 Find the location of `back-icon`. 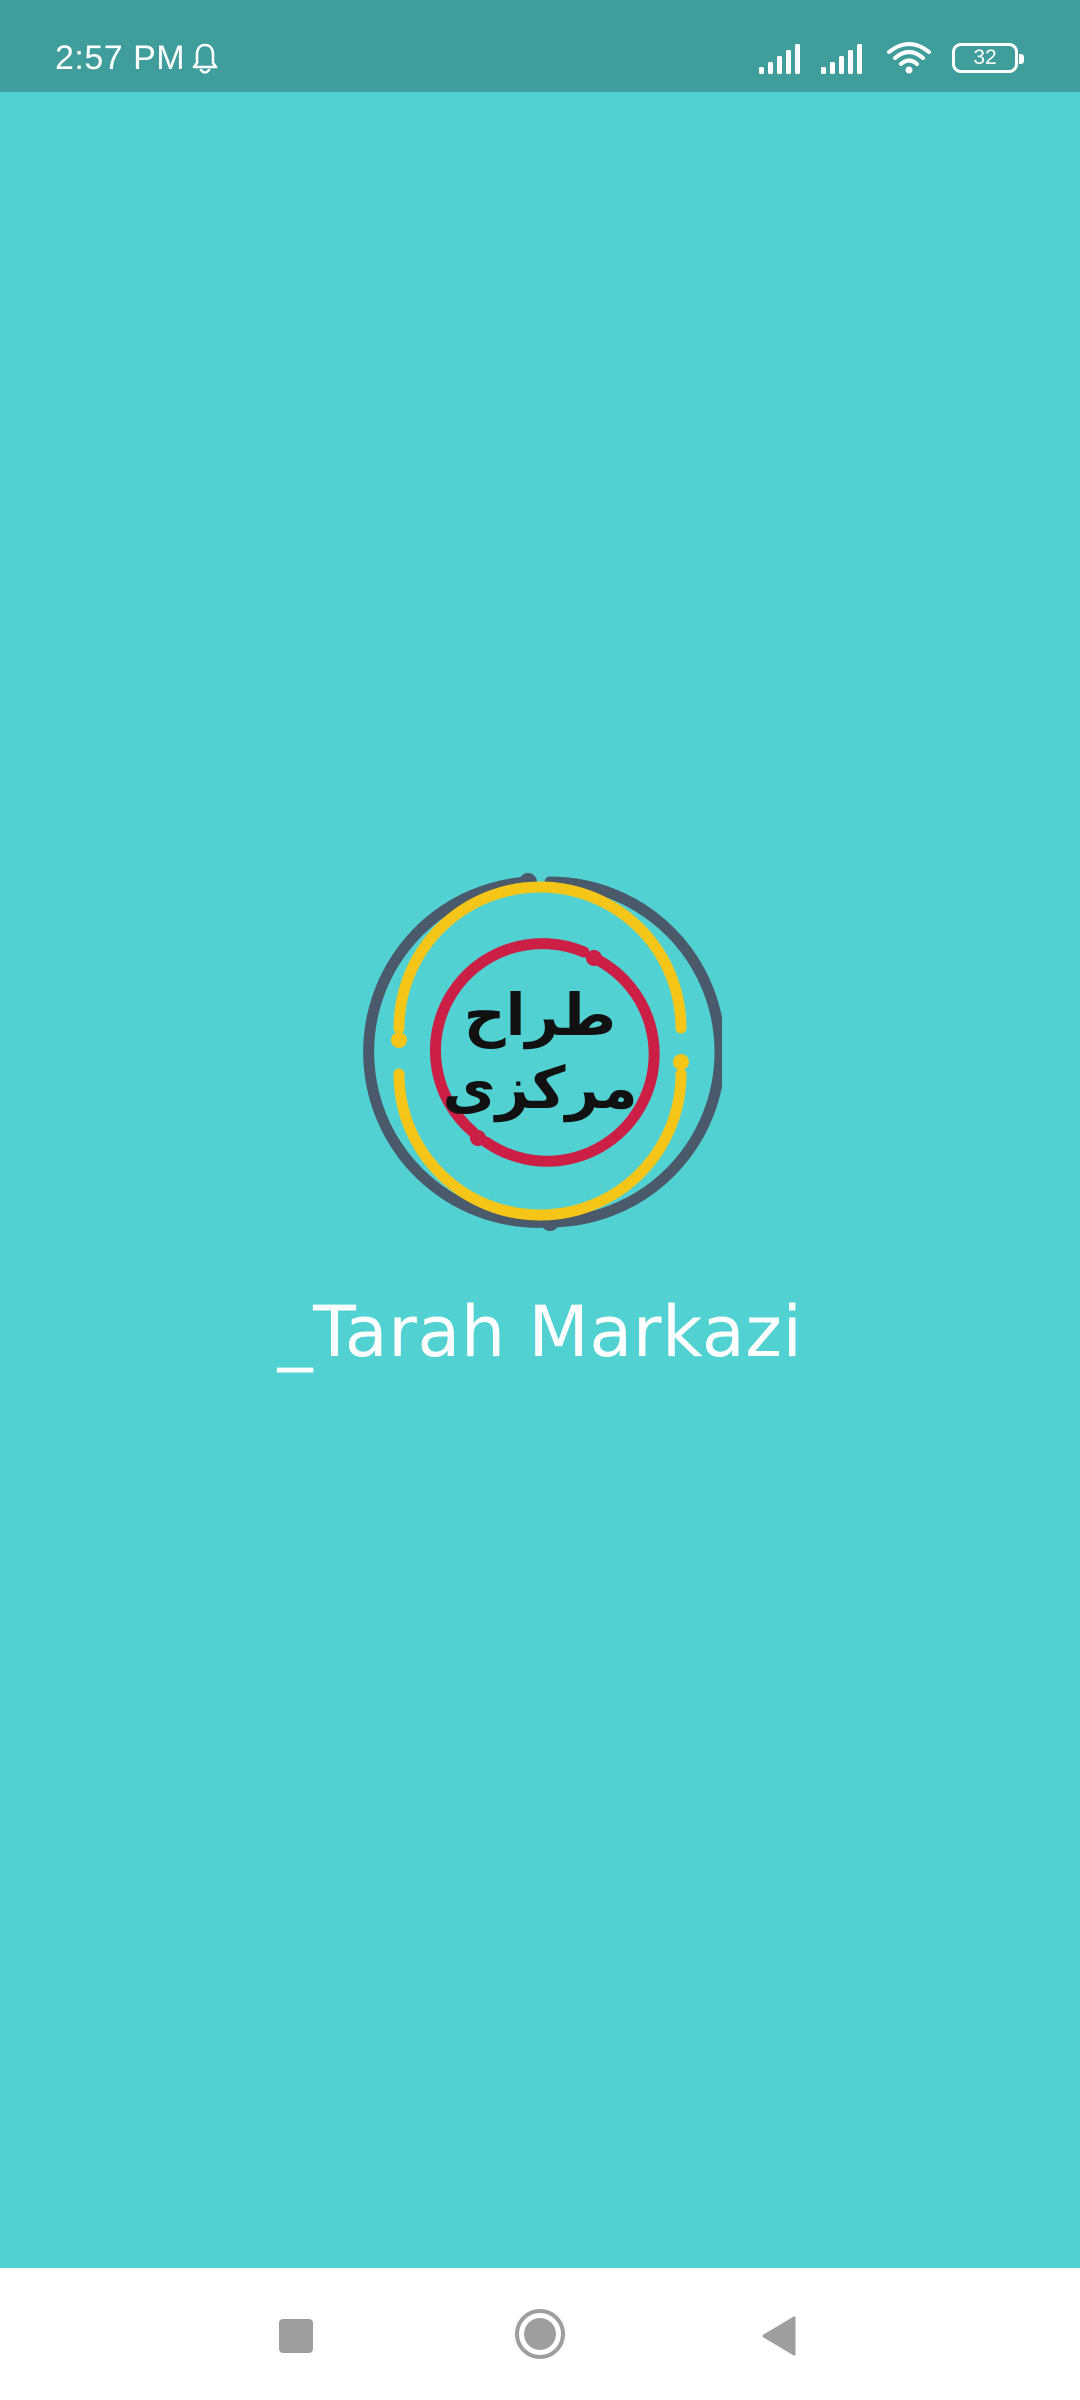

back-icon is located at coordinates (780, 2336).